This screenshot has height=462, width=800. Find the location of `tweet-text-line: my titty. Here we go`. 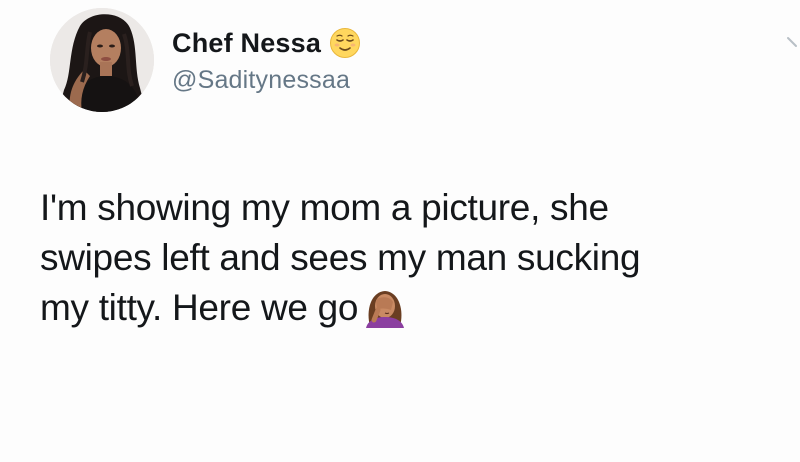

tweet-text-line: my titty. Here we go is located at coordinates (199, 307).